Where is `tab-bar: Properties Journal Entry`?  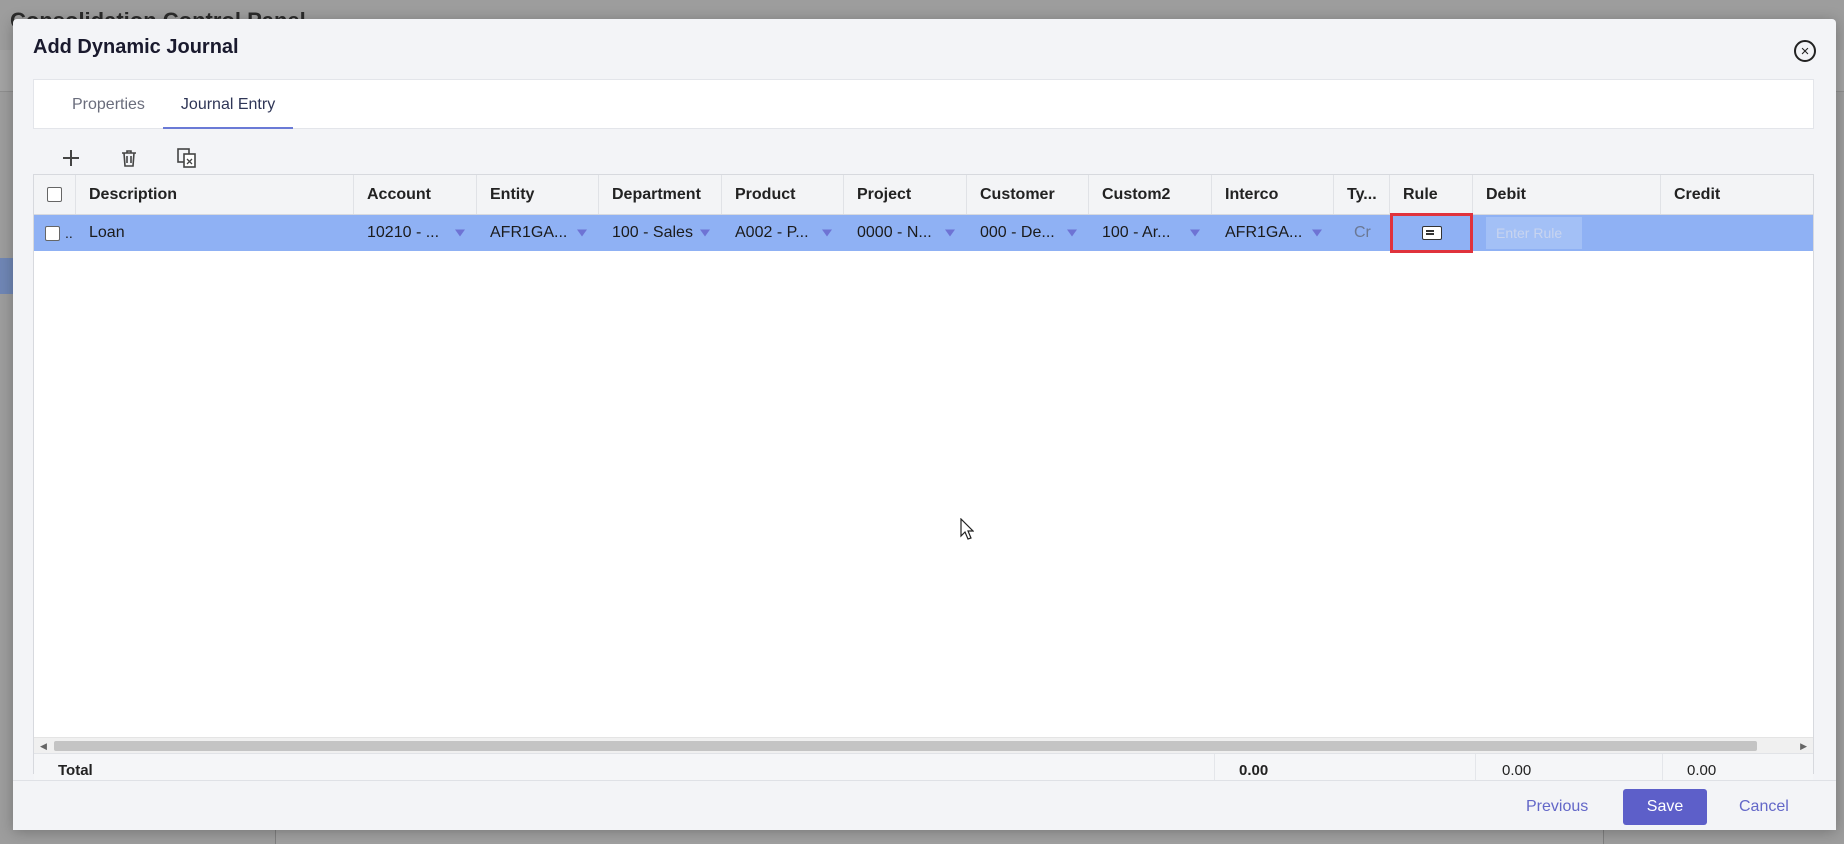
tab-bar: Properties Journal Entry is located at coordinates (923, 104).